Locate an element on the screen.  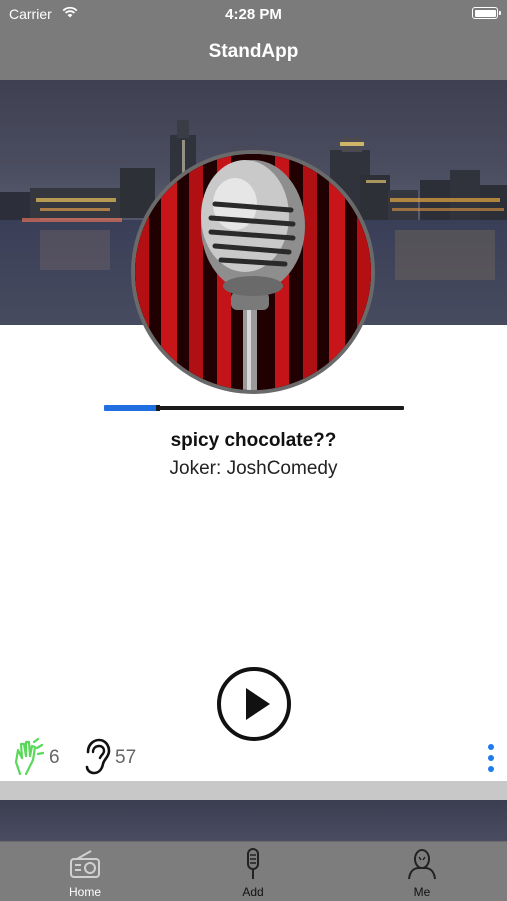
status-bar: Carrier 4:28 PM is located at coordinates (253, 14).